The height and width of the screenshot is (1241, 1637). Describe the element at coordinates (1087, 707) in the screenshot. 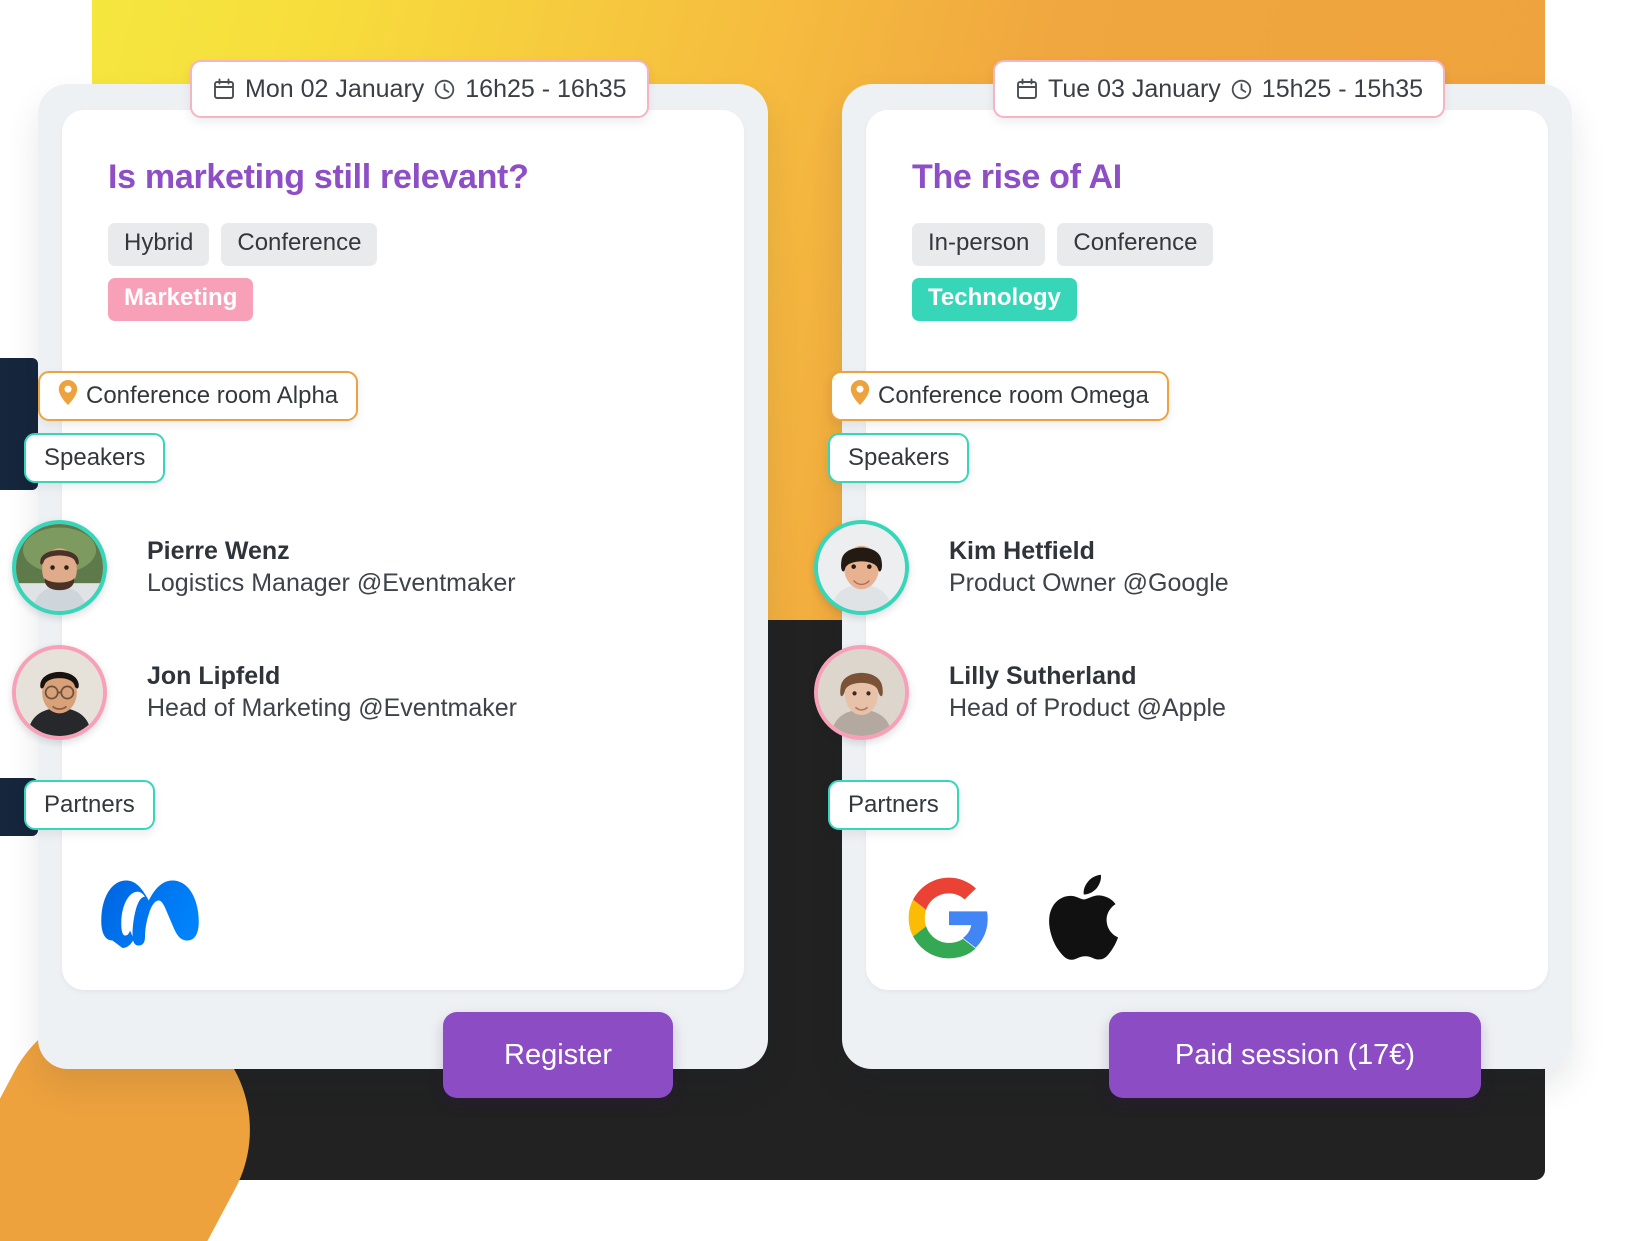

I see `speaker-role: Head of Product @Apple` at that location.